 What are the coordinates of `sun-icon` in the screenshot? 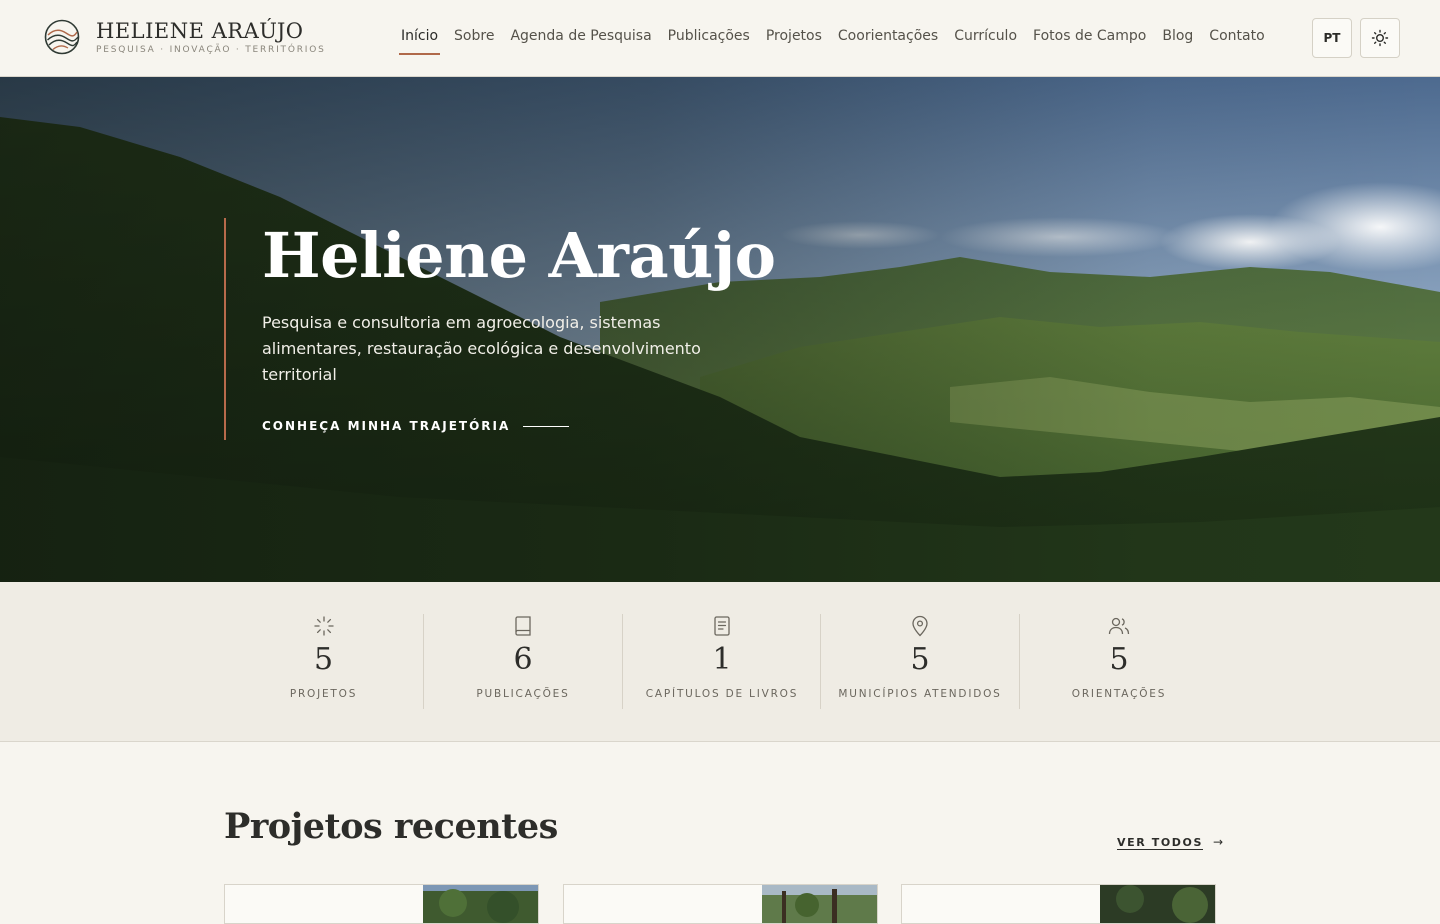 It's located at (1380, 38).